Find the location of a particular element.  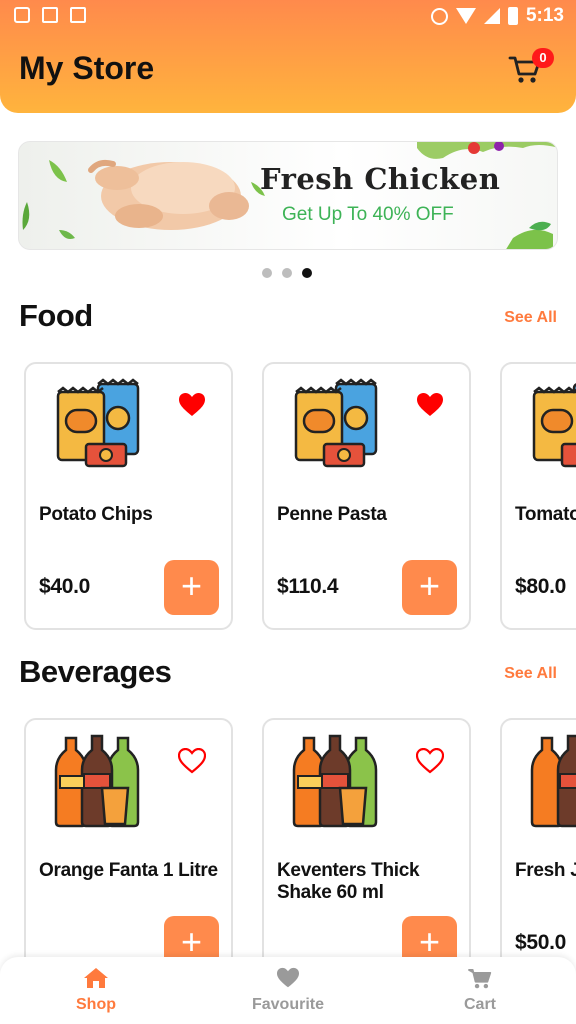

promo-banner: Fresh Chicken Get Up To 40% OFF is located at coordinates (288, 195).